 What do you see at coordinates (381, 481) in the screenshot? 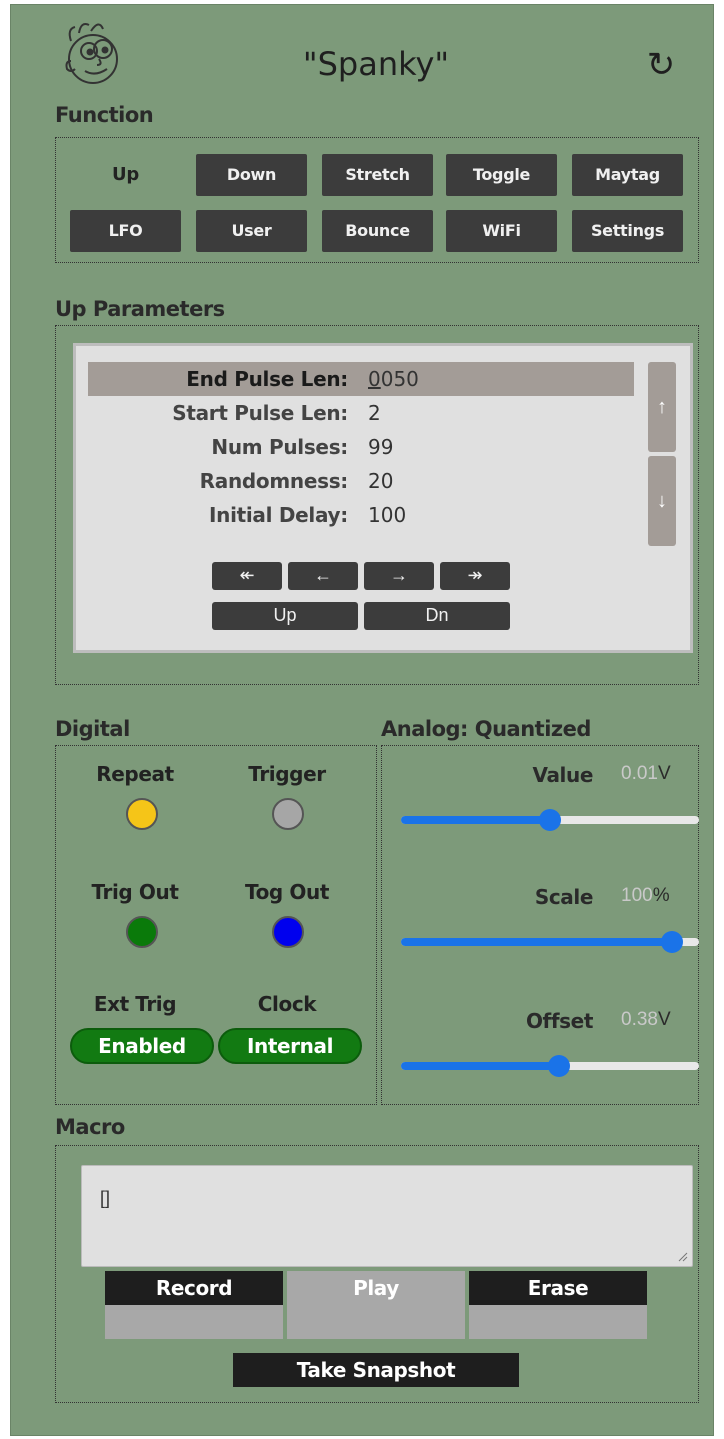
I see `param-value: 20` at bounding box center [381, 481].